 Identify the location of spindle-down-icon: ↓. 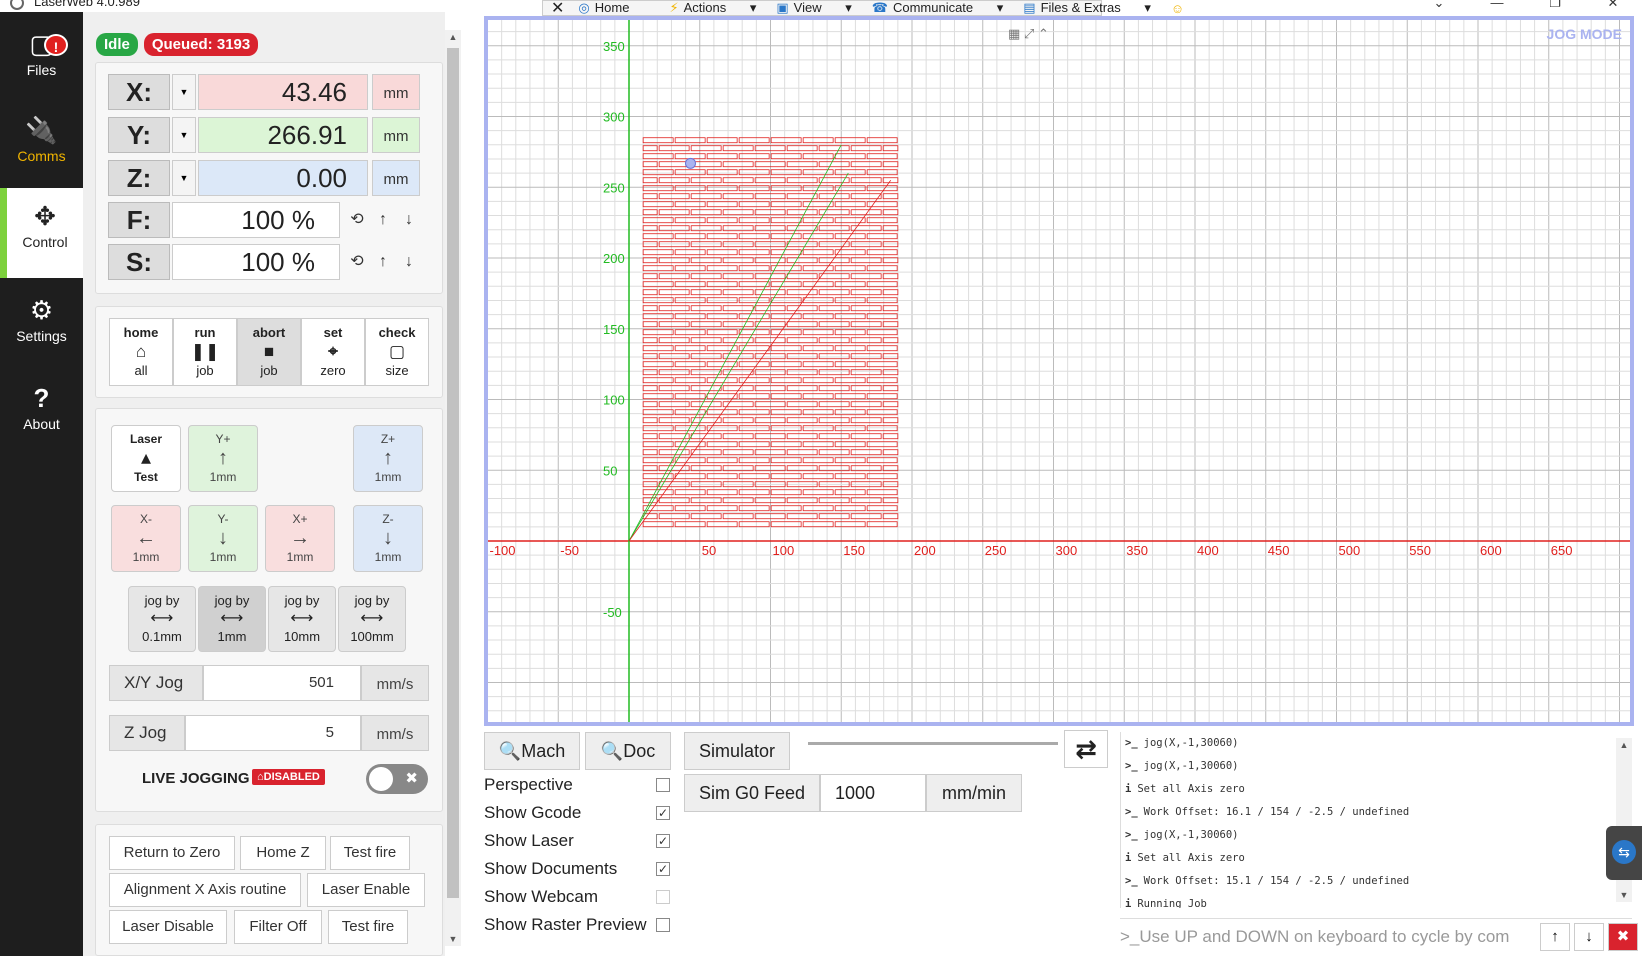
(409, 262).